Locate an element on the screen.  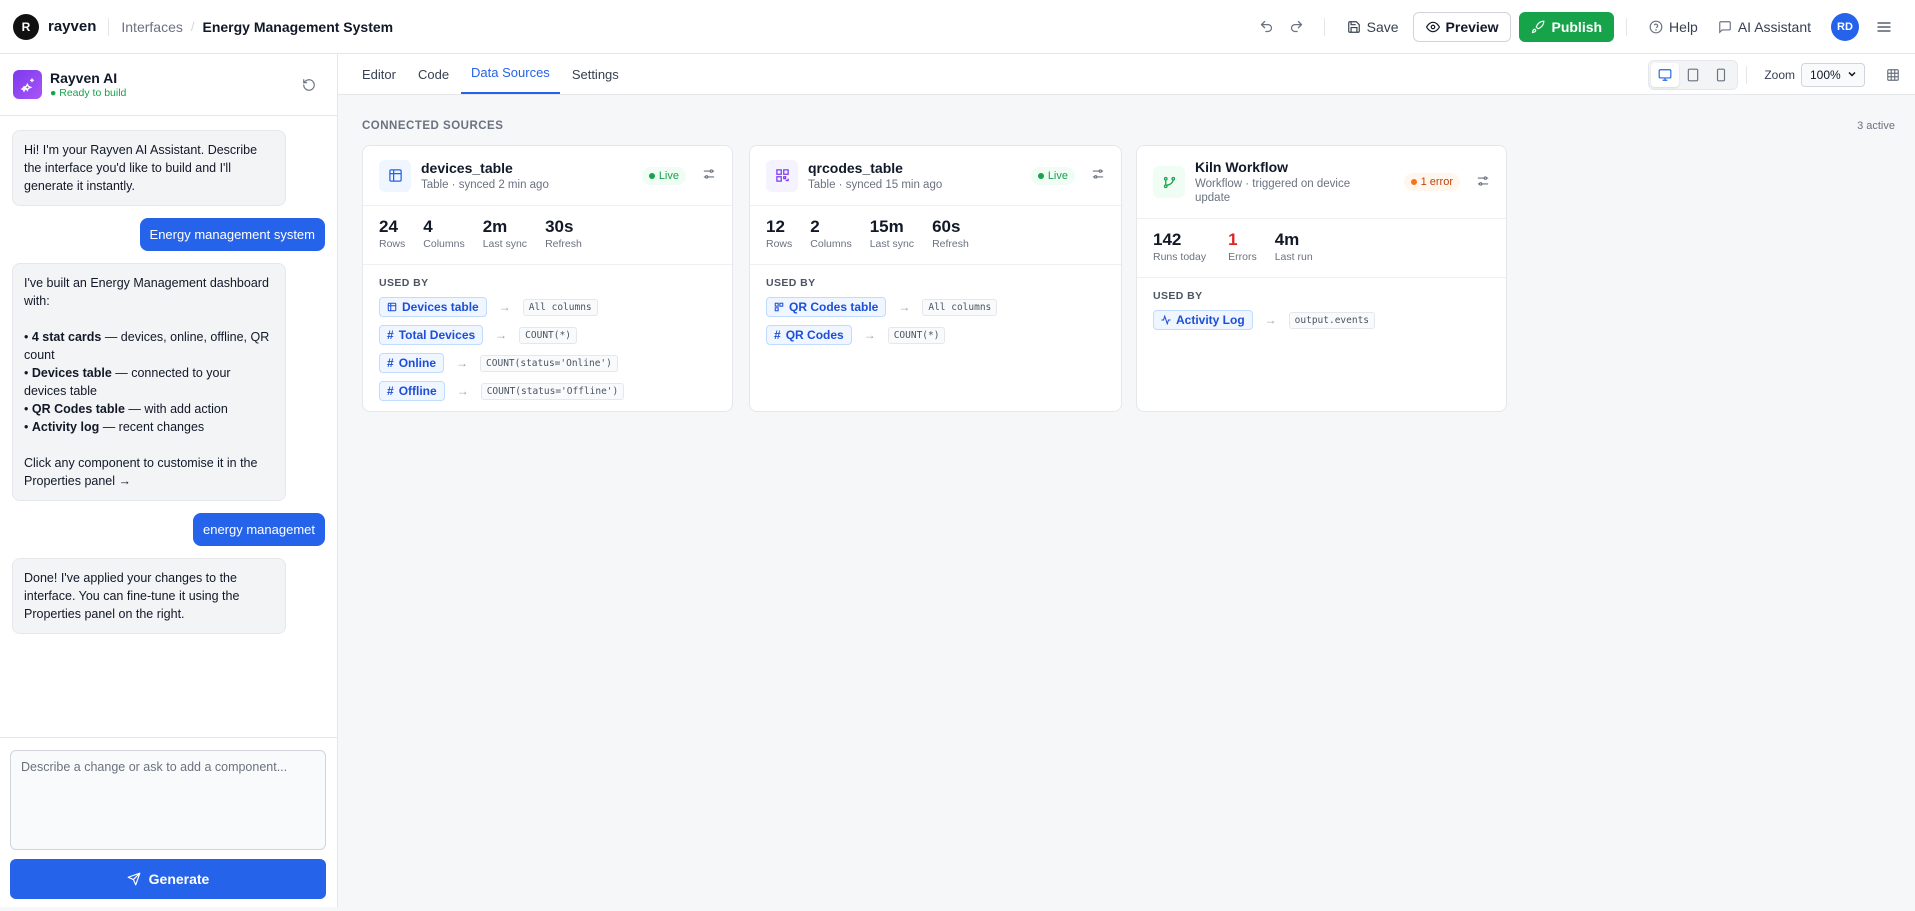
redo-button is located at coordinates (1297, 27).